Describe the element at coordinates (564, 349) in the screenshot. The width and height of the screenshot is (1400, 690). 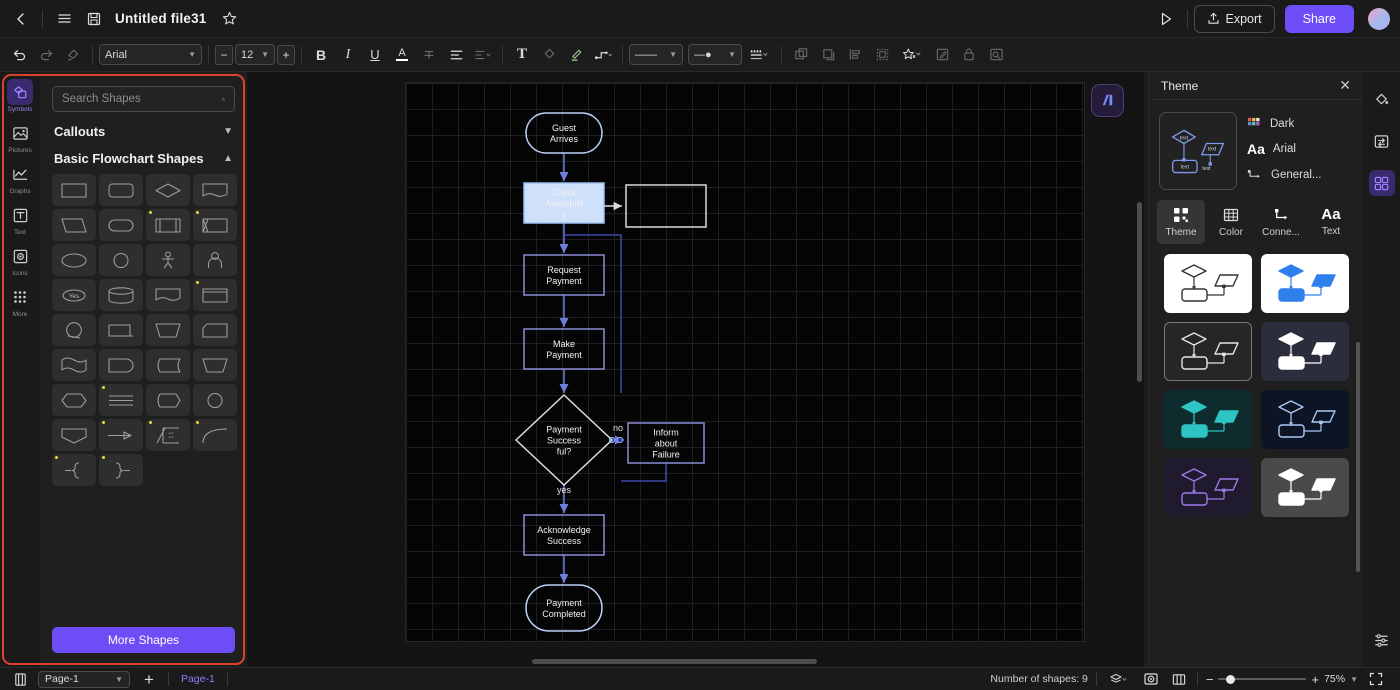
I see `flowchart-node-n5: MakePayment` at that location.